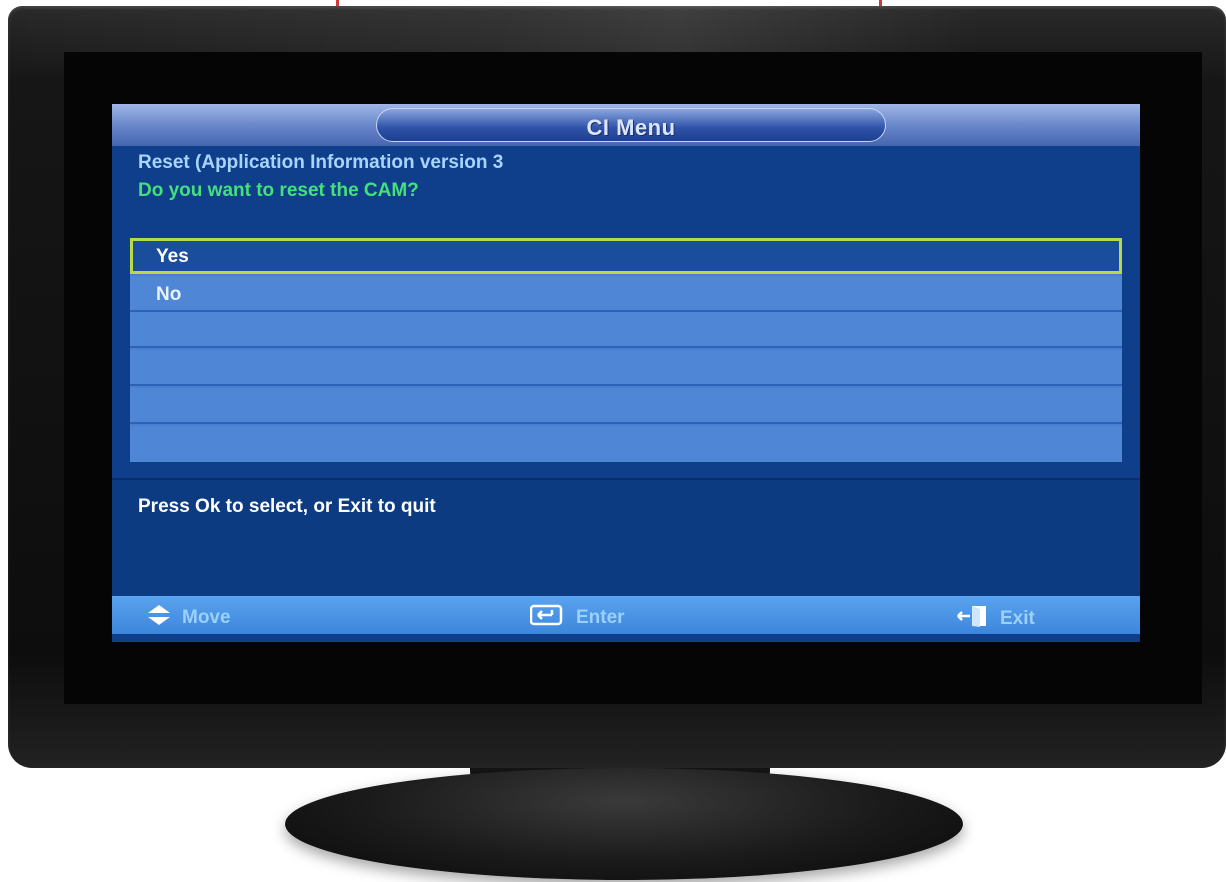 This screenshot has height=882, width=1226. Describe the element at coordinates (169, 294) in the screenshot. I see `option-label: No` at that location.